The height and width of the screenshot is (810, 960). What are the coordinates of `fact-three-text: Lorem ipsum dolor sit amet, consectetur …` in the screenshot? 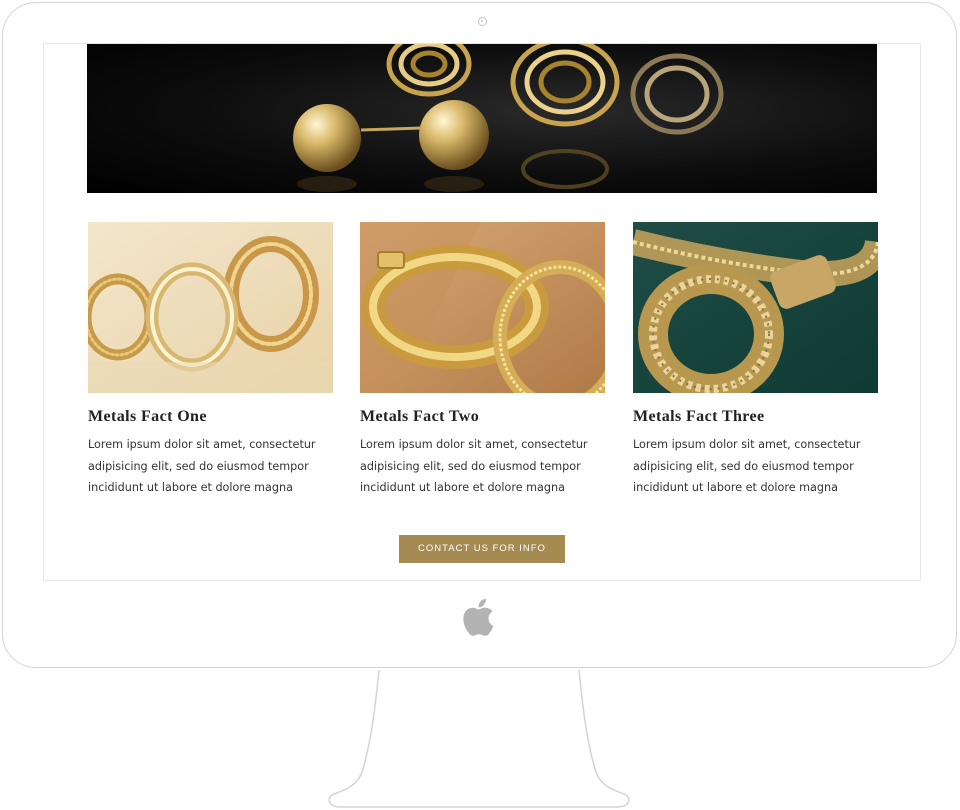 It's located at (747, 466).